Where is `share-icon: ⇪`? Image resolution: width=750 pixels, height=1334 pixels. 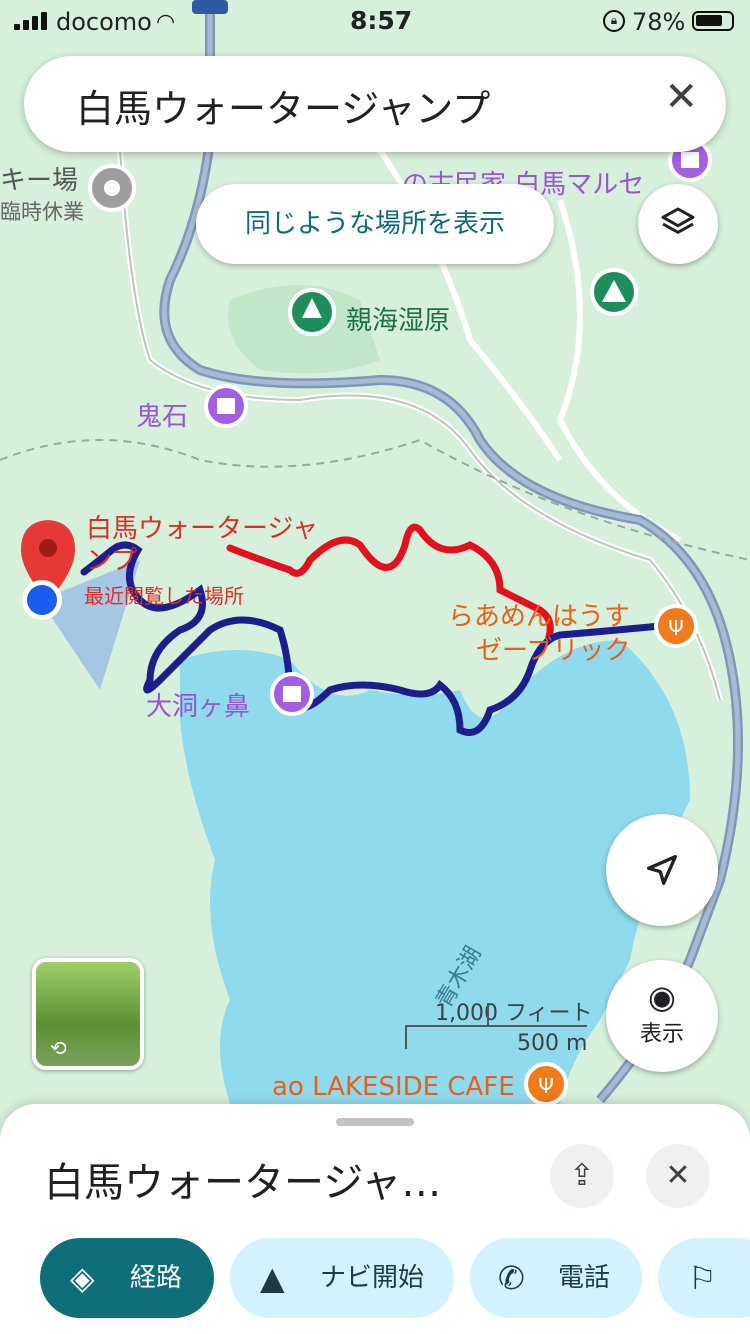 share-icon: ⇪ is located at coordinates (582, 1175).